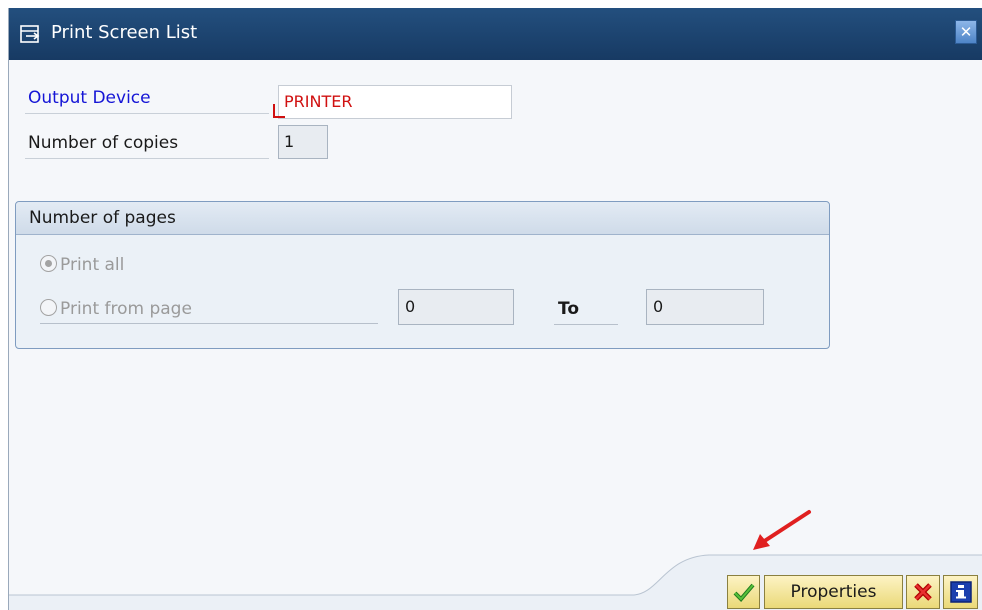 The image size is (982, 610). What do you see at coordinates (456, 307) in the screenshot?
I see `from-page-field: 0` at bounding box center [456, 307].